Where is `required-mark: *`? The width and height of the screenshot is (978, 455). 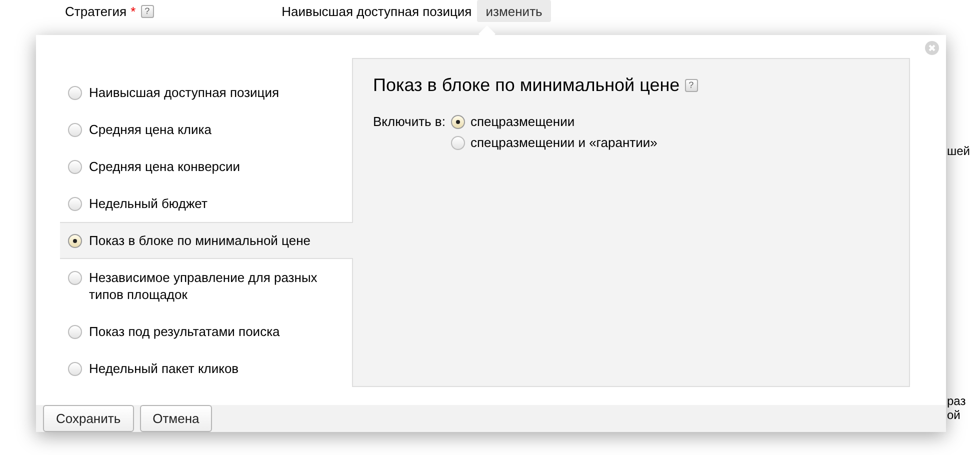 required-mark: * is located at coordinates (133, 11).